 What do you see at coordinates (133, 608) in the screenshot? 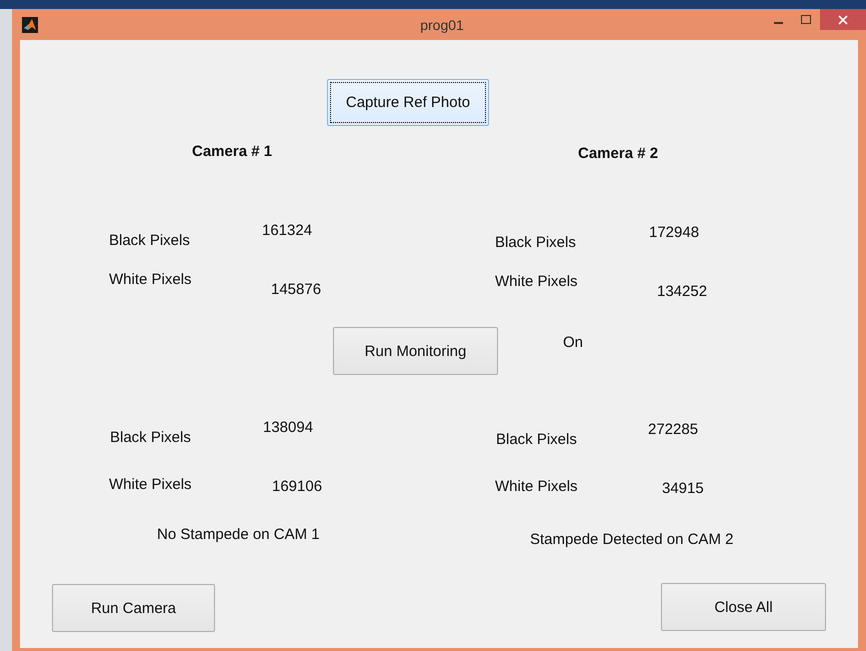
I see `run-camera-button: Run Camera` at bounding box center [133, 608].